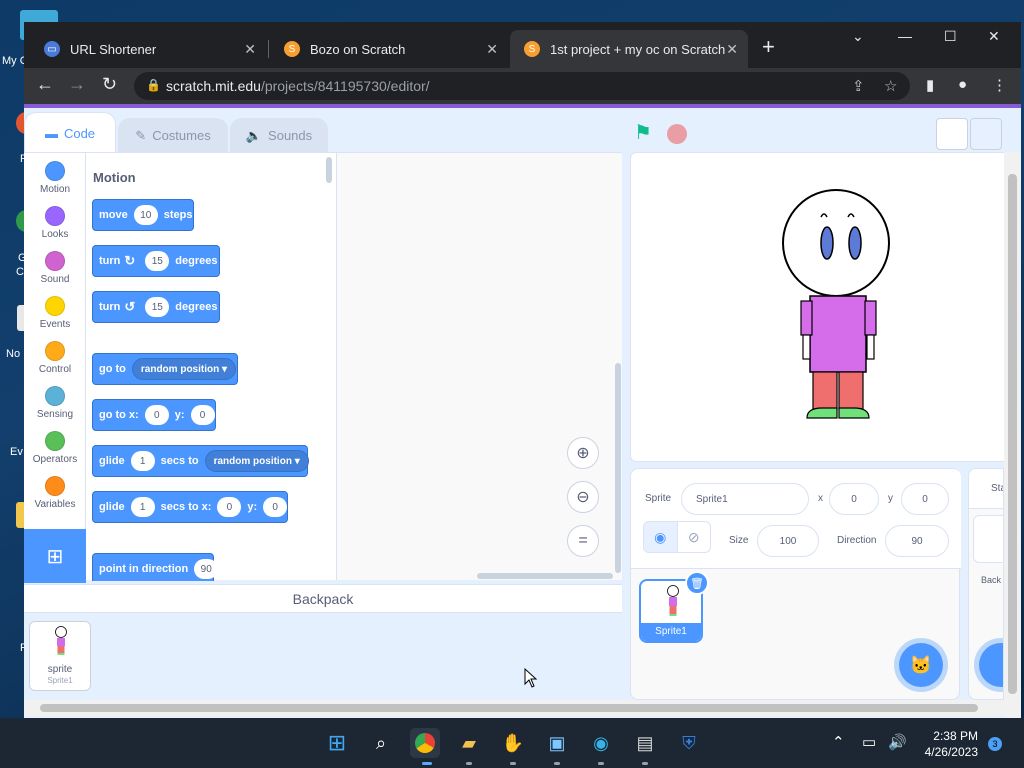  I want to click on show-eye-icon: ◉, so click(661, 537).